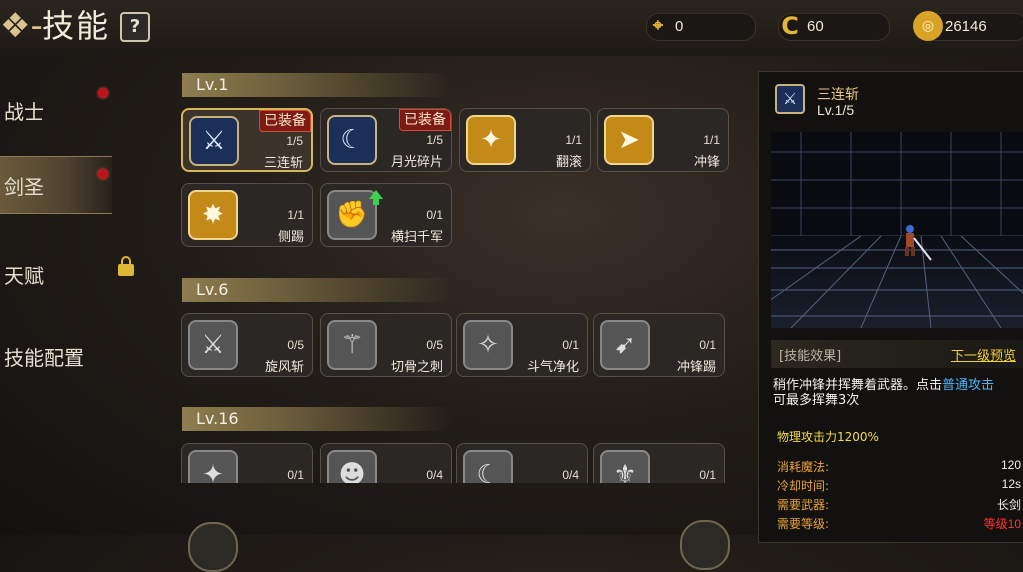  What do you see at coordinates (488, 466) in the screenshot?
I see `skill-locked-3-icon: ☾` at bounding box center [488, 466].